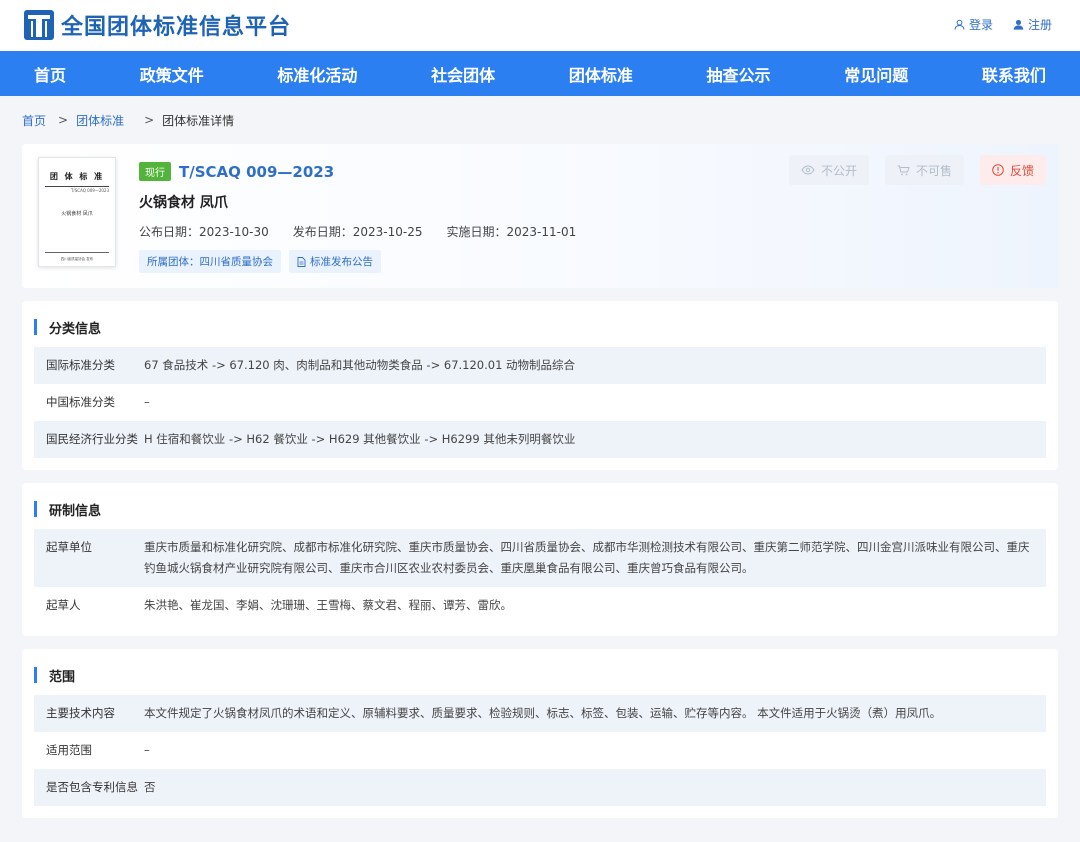  Describe the element at coordinates (540, 327) in the screenshot. I see `section-title: 分类信息` at that location.